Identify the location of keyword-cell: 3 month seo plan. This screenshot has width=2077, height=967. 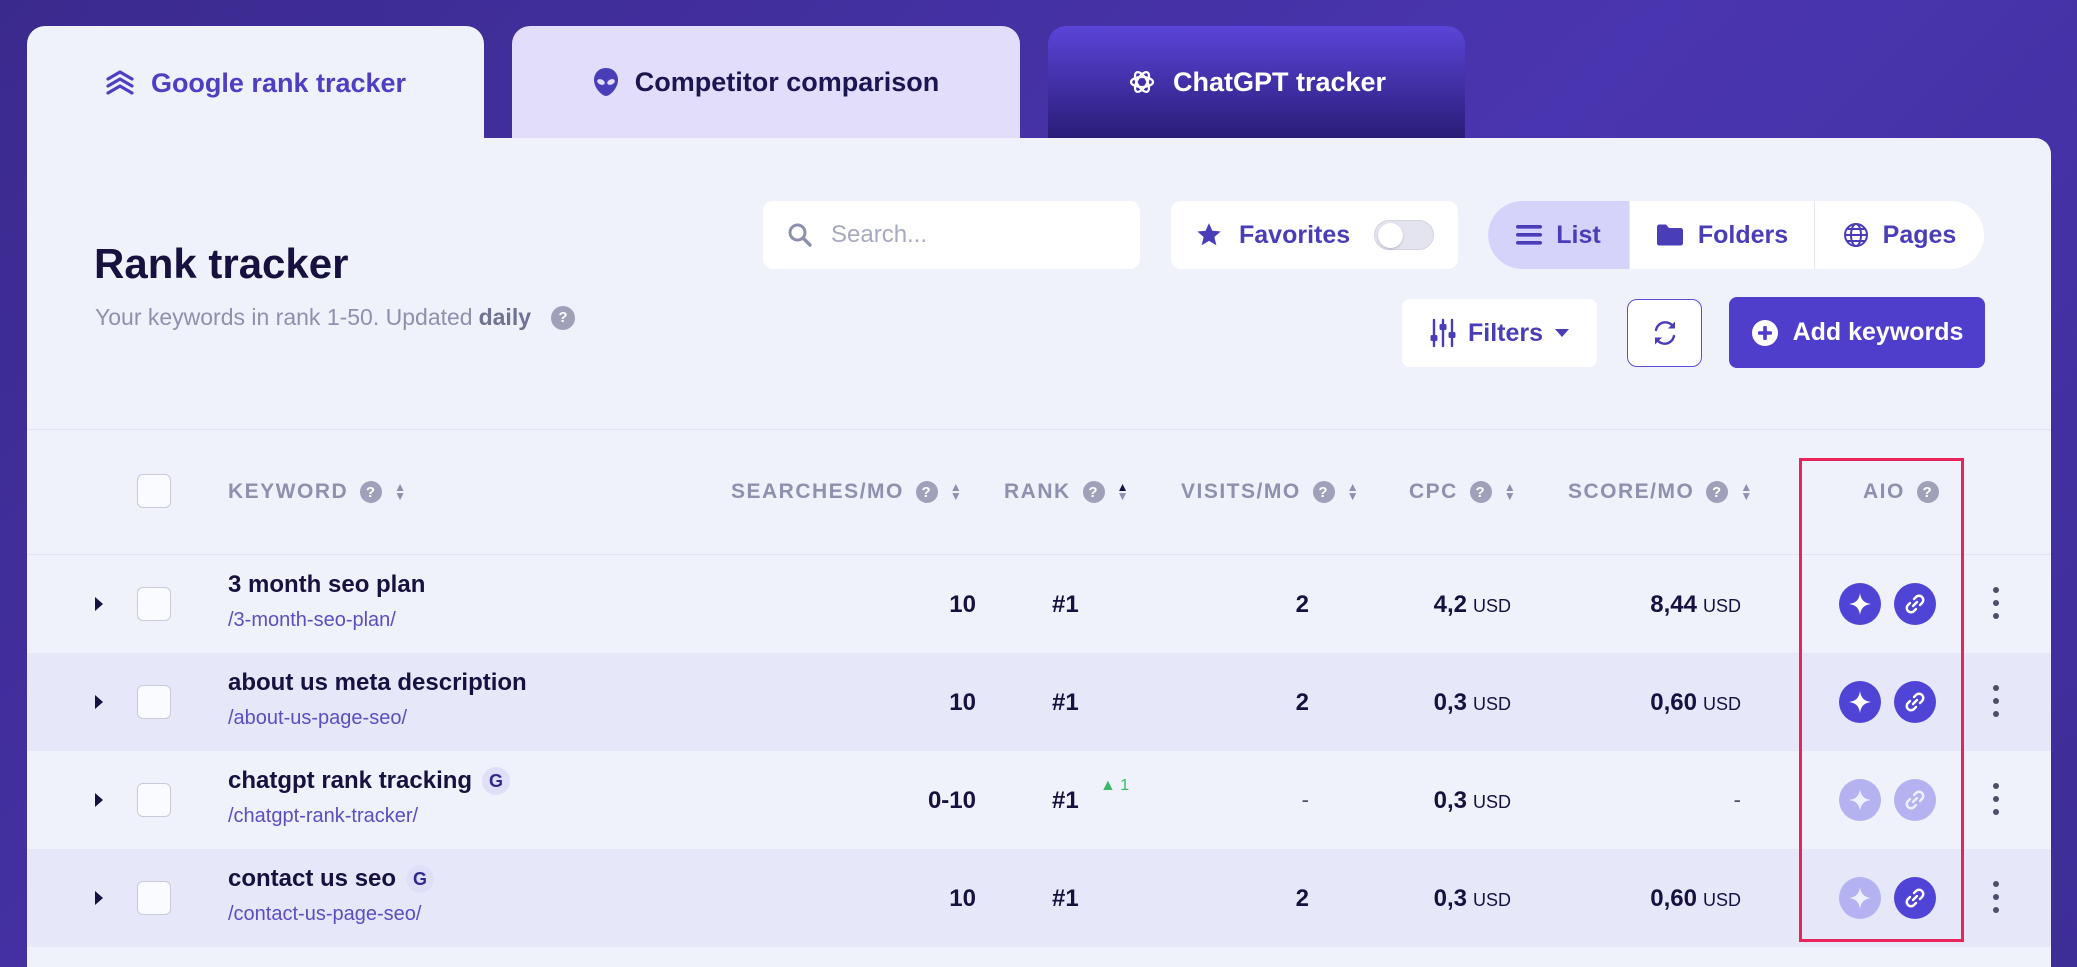
(326, 585).